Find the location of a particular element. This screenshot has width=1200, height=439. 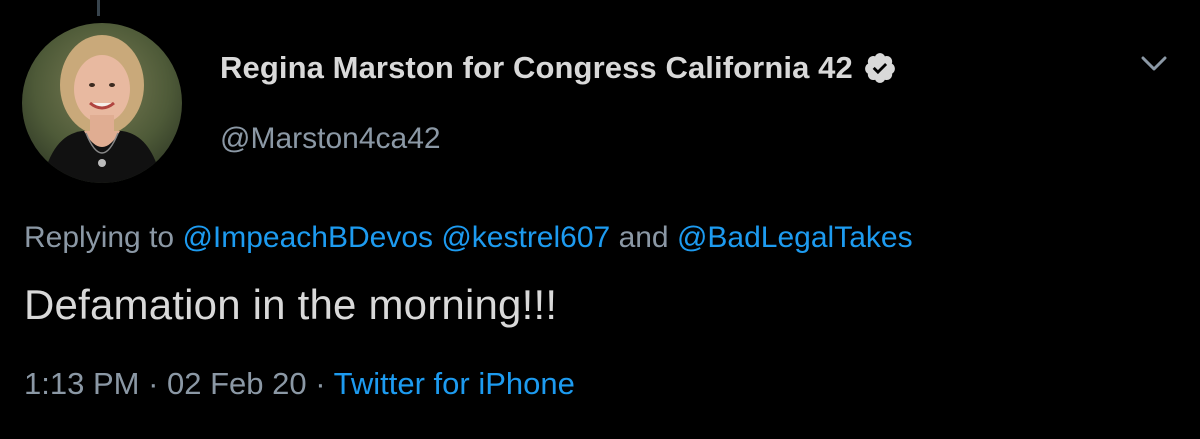

tweet-source-link: Twitter for iPhone is located at coordinates (454, 383).